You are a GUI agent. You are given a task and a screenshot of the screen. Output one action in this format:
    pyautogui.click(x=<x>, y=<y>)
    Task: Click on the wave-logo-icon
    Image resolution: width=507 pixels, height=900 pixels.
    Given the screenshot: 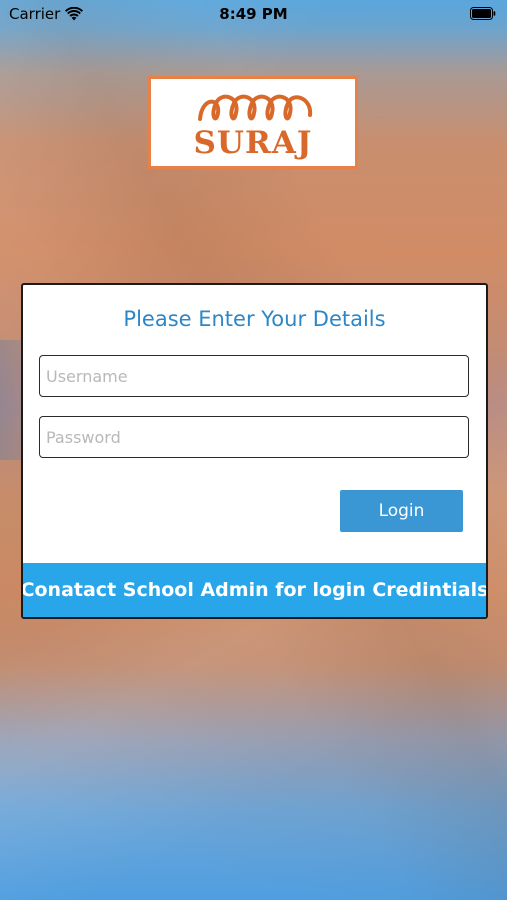 What is the action you would take?
    pyautogui.click(x=255, y=107)
    